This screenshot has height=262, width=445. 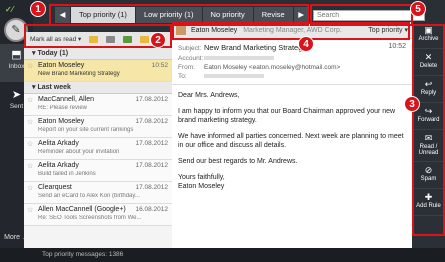 I want to click on group-header-today: ▾ Today (1), so click(x=98, y=54).